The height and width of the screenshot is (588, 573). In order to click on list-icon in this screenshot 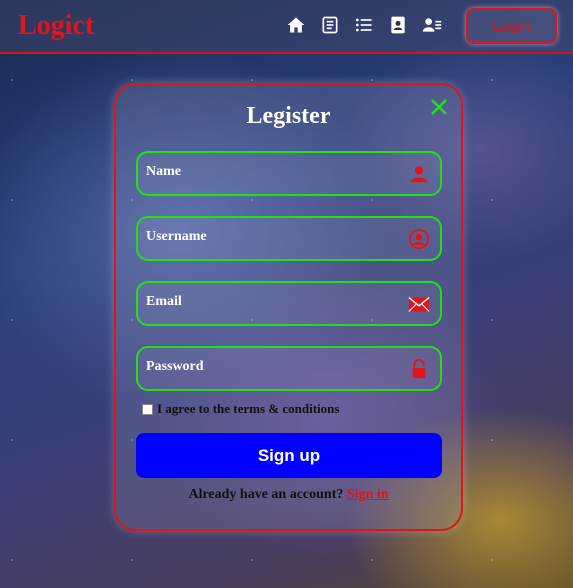, I will do `click(364, 25)`.